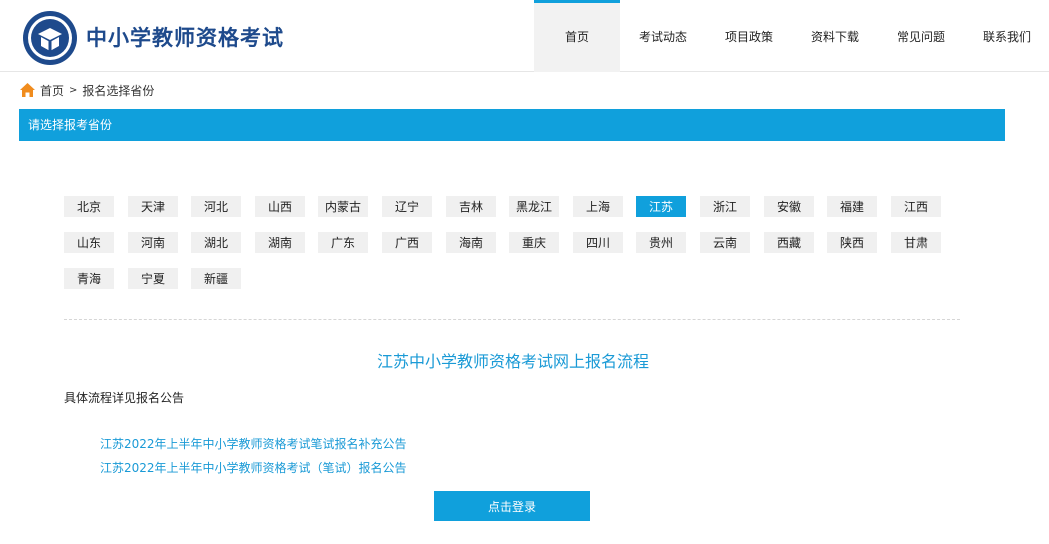 Image resolution: width=1049 pixels, height=544 pixels. Describe the element at coordinates (27, 90) in the screenshot. I see `home-icon` at that location.